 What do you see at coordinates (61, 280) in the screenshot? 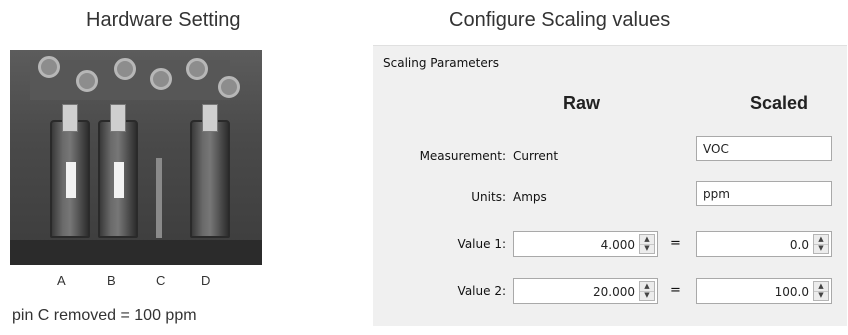
I see `pin-label-a: A` at bounding box center [61, 280].